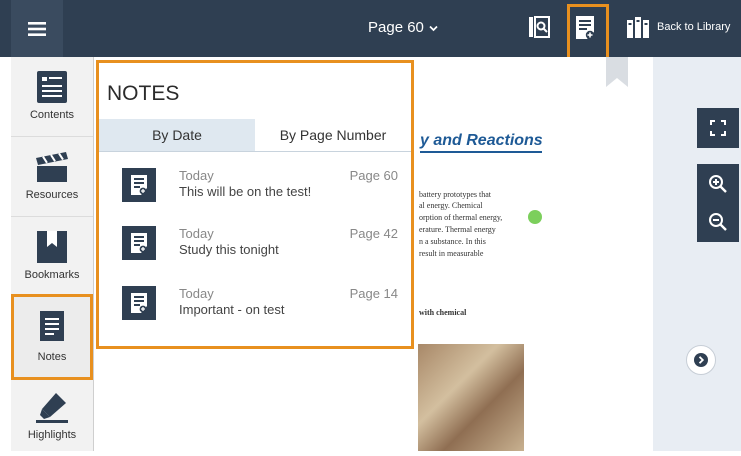 The width and height of the screenshot is (741, 456). What do you see at coordinates (539, 27) in the screenshot?
I see `search-icon` at bounding box center [539, 27].